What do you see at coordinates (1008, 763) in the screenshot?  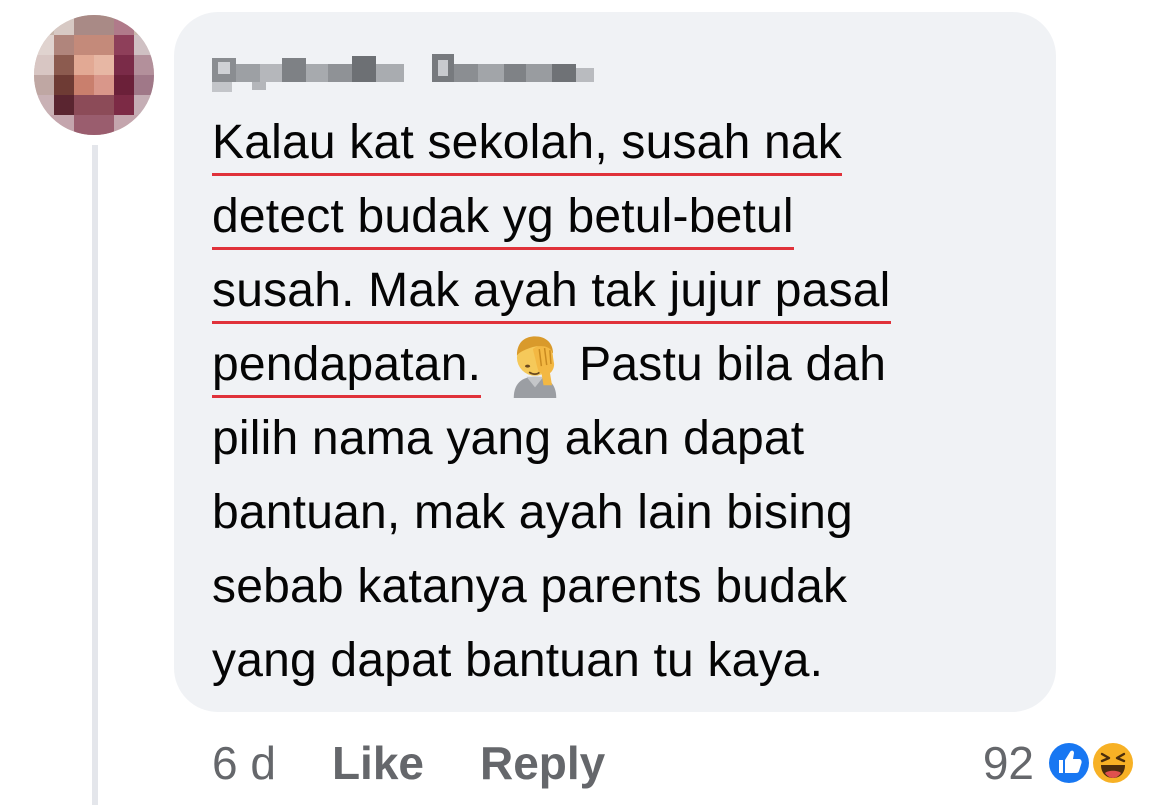 I see `reaction-count: 92` at bounding box center [1008, 763].